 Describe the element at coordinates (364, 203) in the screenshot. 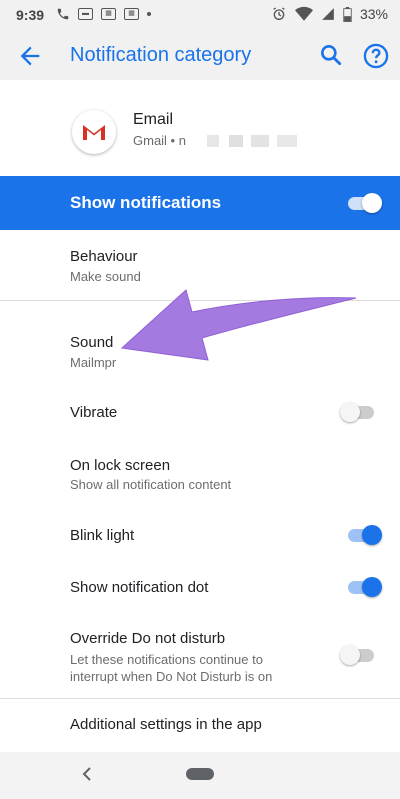

I see `show-notifications-switch` at that location.